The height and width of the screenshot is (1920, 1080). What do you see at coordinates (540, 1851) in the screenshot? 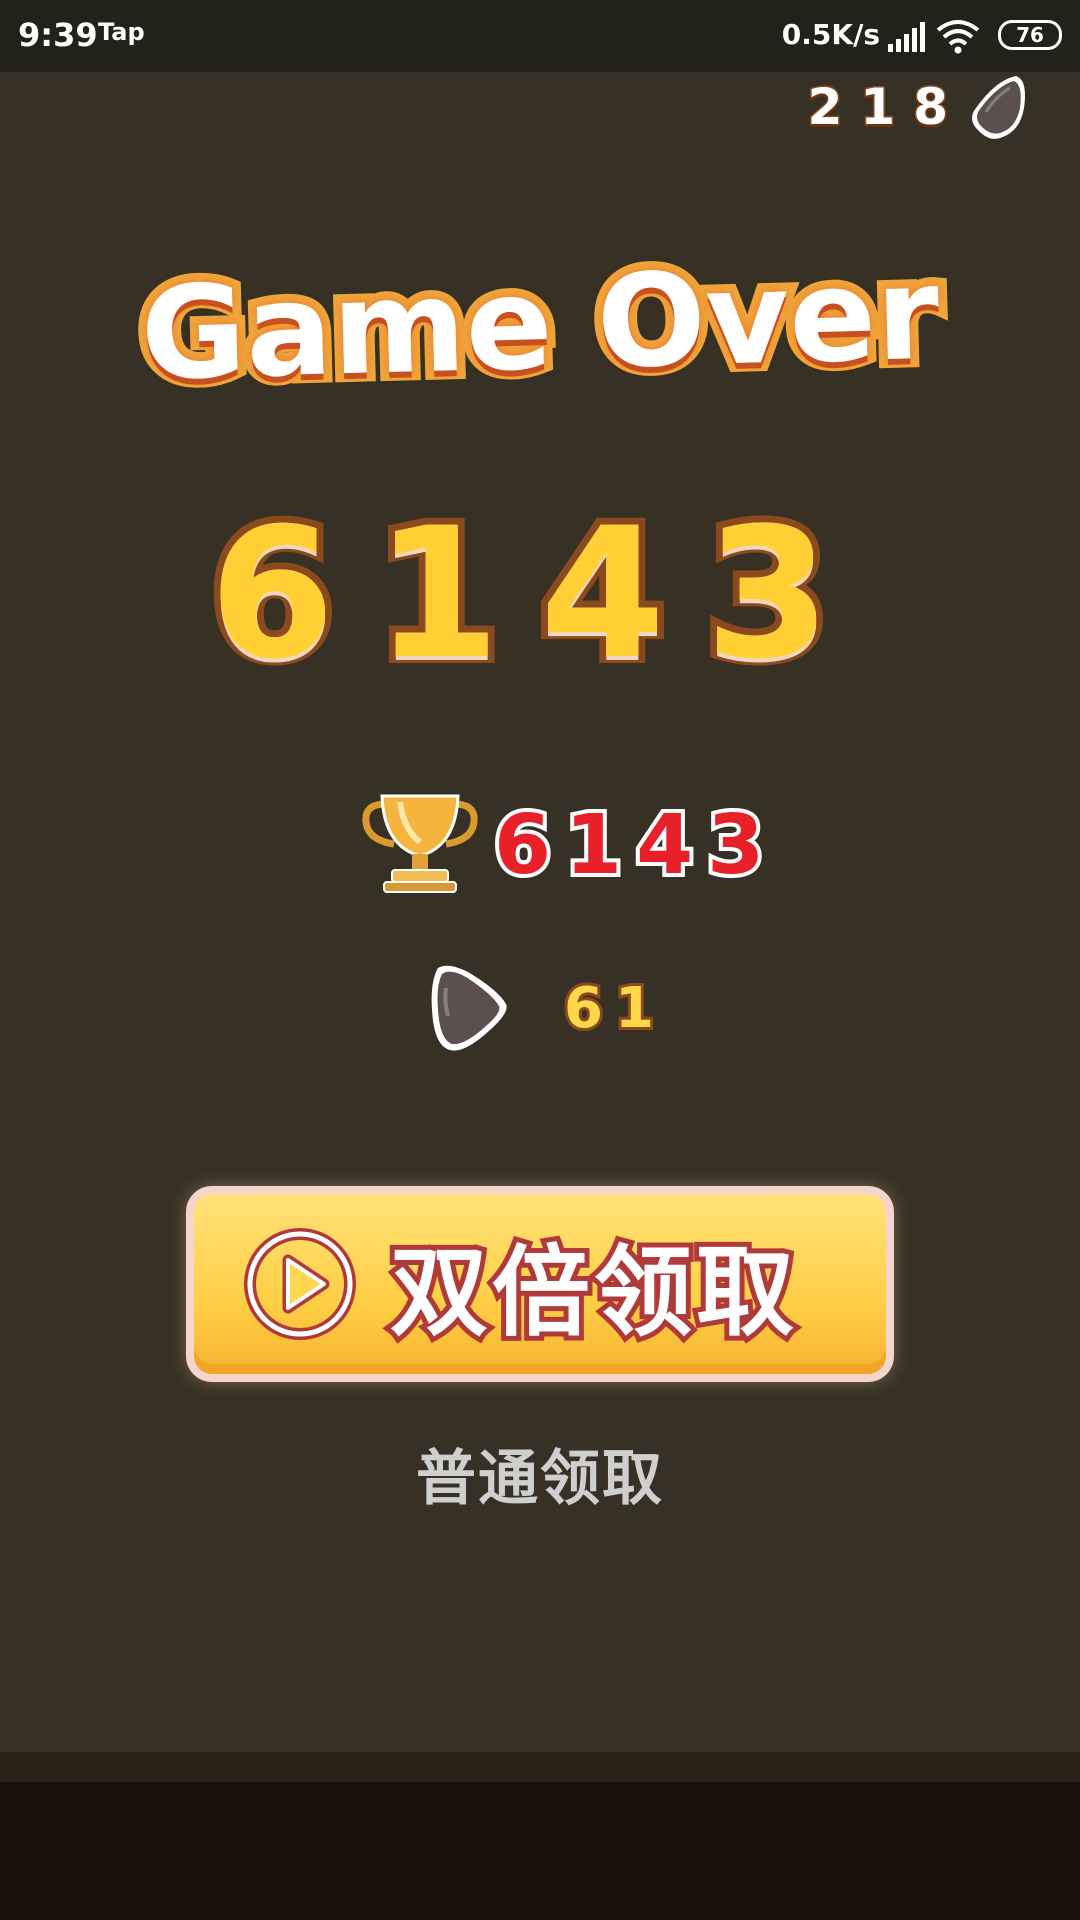
I see `bottom-area` at bounding box center [540, 1851].